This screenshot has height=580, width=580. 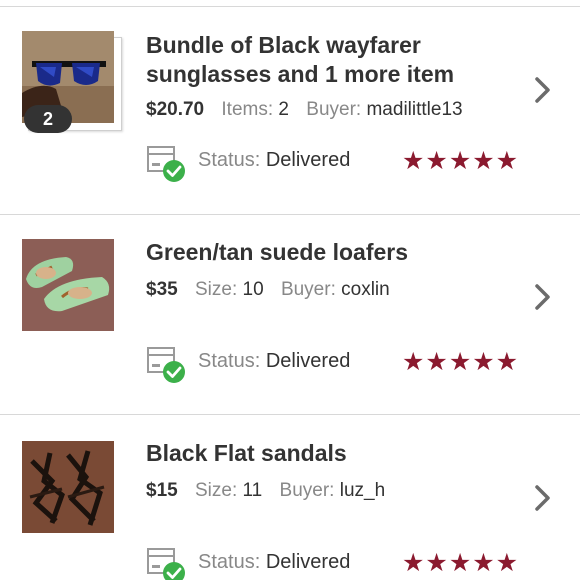 What do you see at coordinates (48, 119) in the screenshot?
I see `bundle-count-badge: 2` at bounding box center [48, 119].